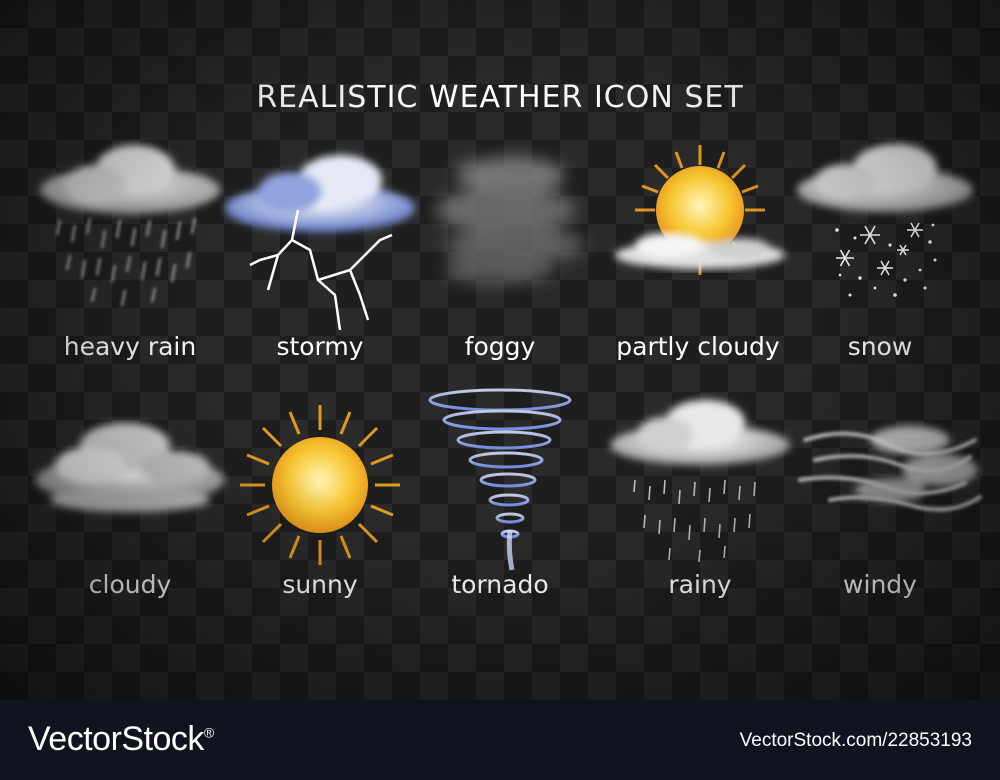 The image size is (1000, 780). I want to click on storm-icon, so click(320, 230).